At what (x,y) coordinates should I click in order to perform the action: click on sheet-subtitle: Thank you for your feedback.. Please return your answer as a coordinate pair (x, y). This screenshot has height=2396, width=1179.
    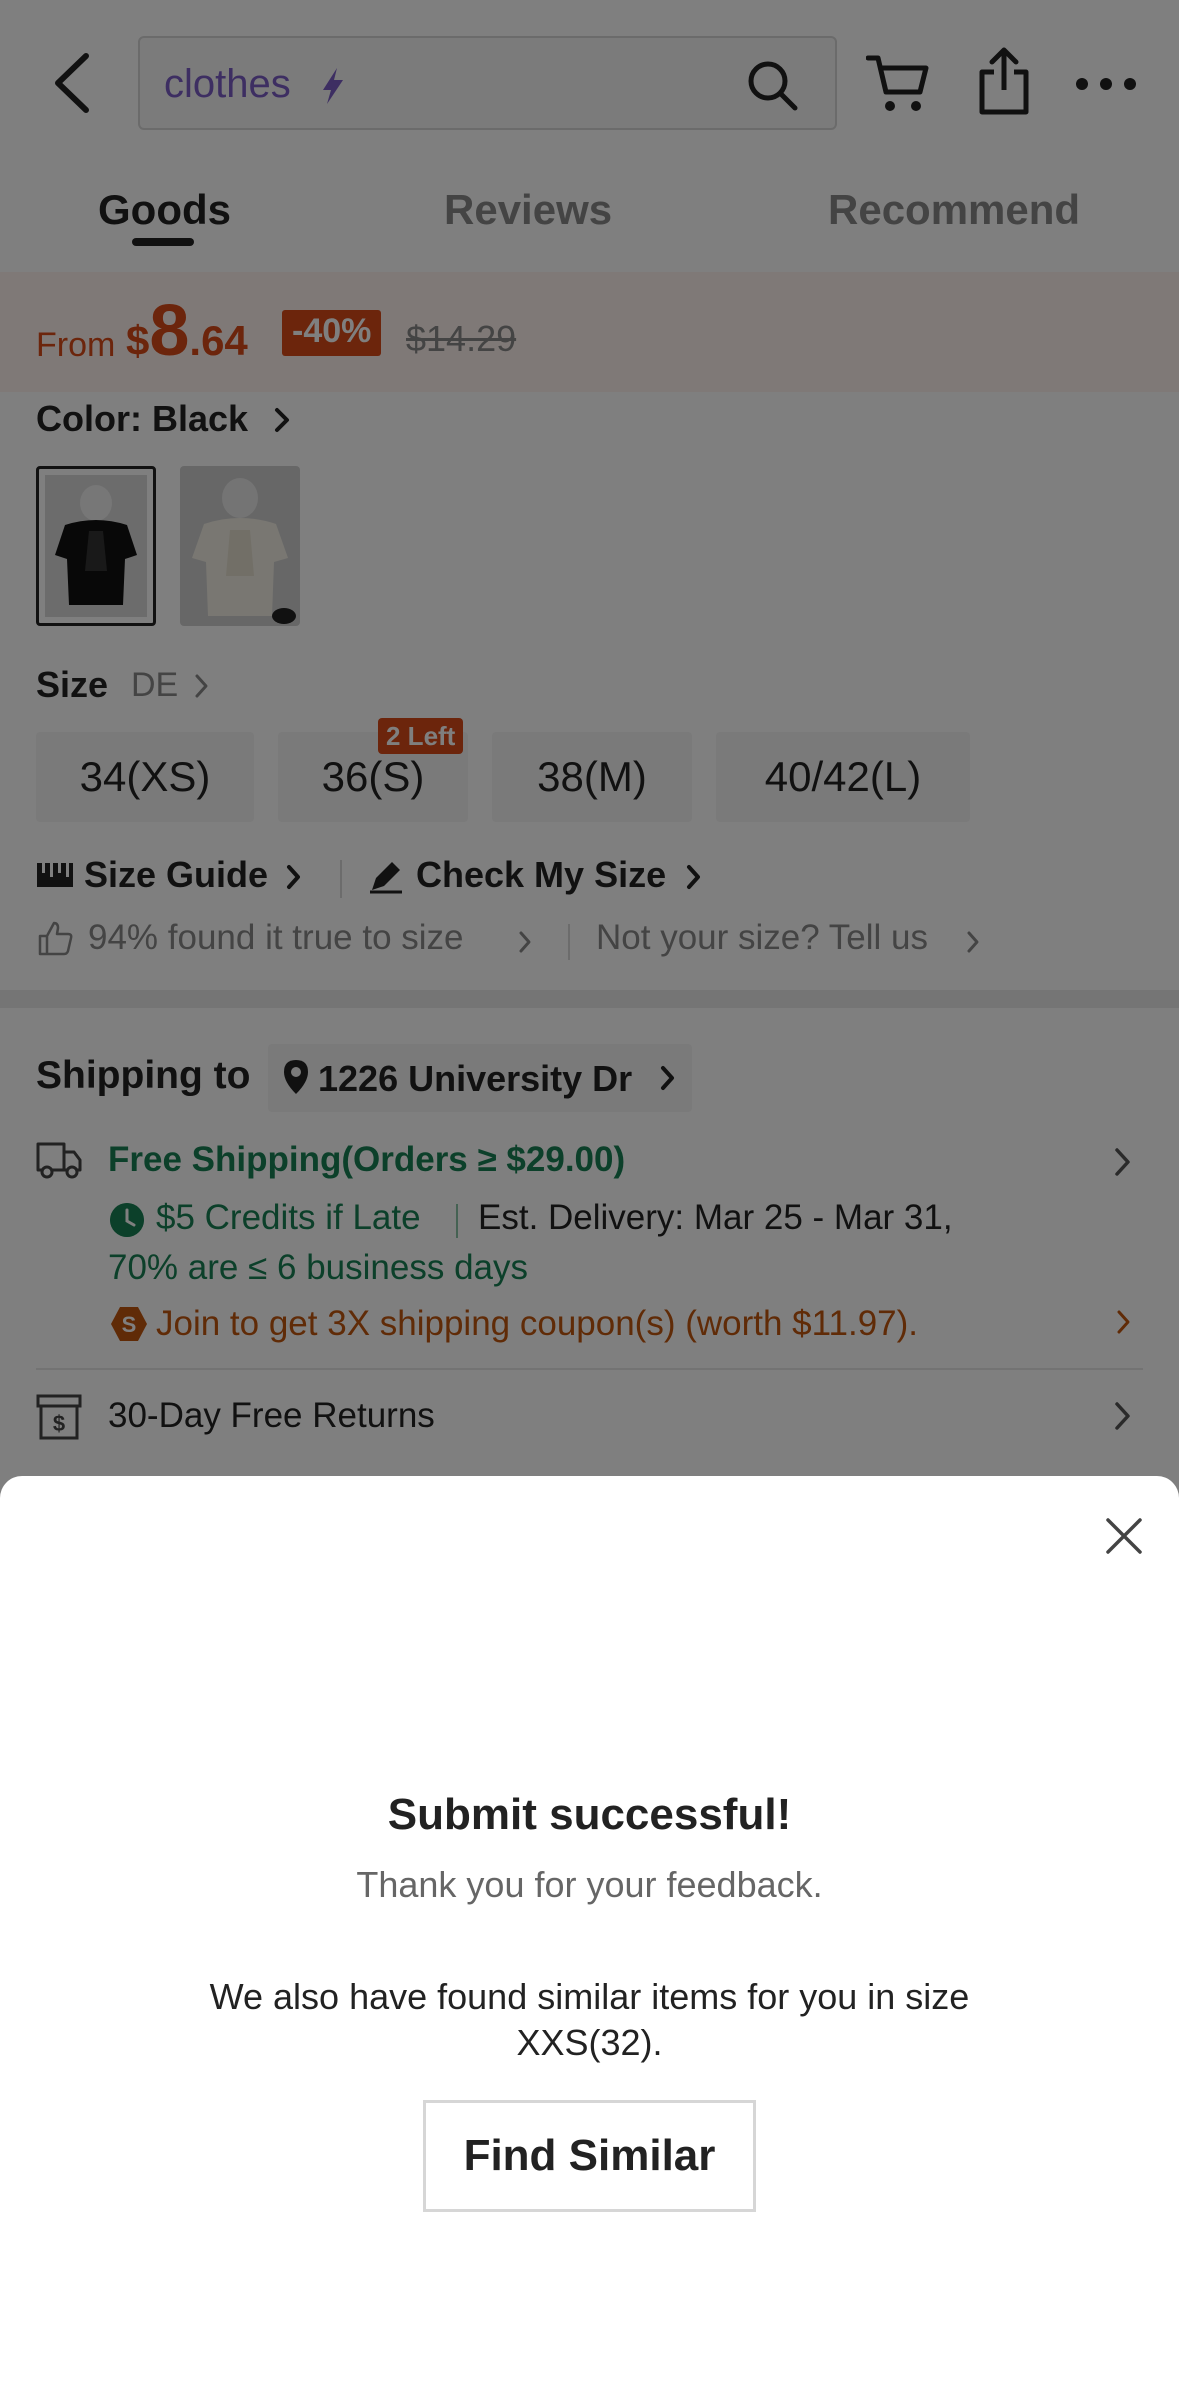
    Looking at the image, I should click on (589, 1884).